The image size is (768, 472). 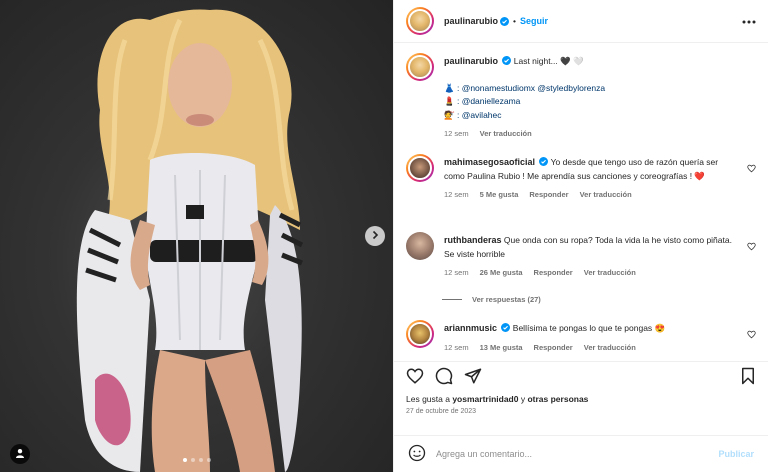 What do you see at coordinates (470, 328) in the screenshot?
I see `comment-username: ariannmusic` at bounding box center [470, 328].